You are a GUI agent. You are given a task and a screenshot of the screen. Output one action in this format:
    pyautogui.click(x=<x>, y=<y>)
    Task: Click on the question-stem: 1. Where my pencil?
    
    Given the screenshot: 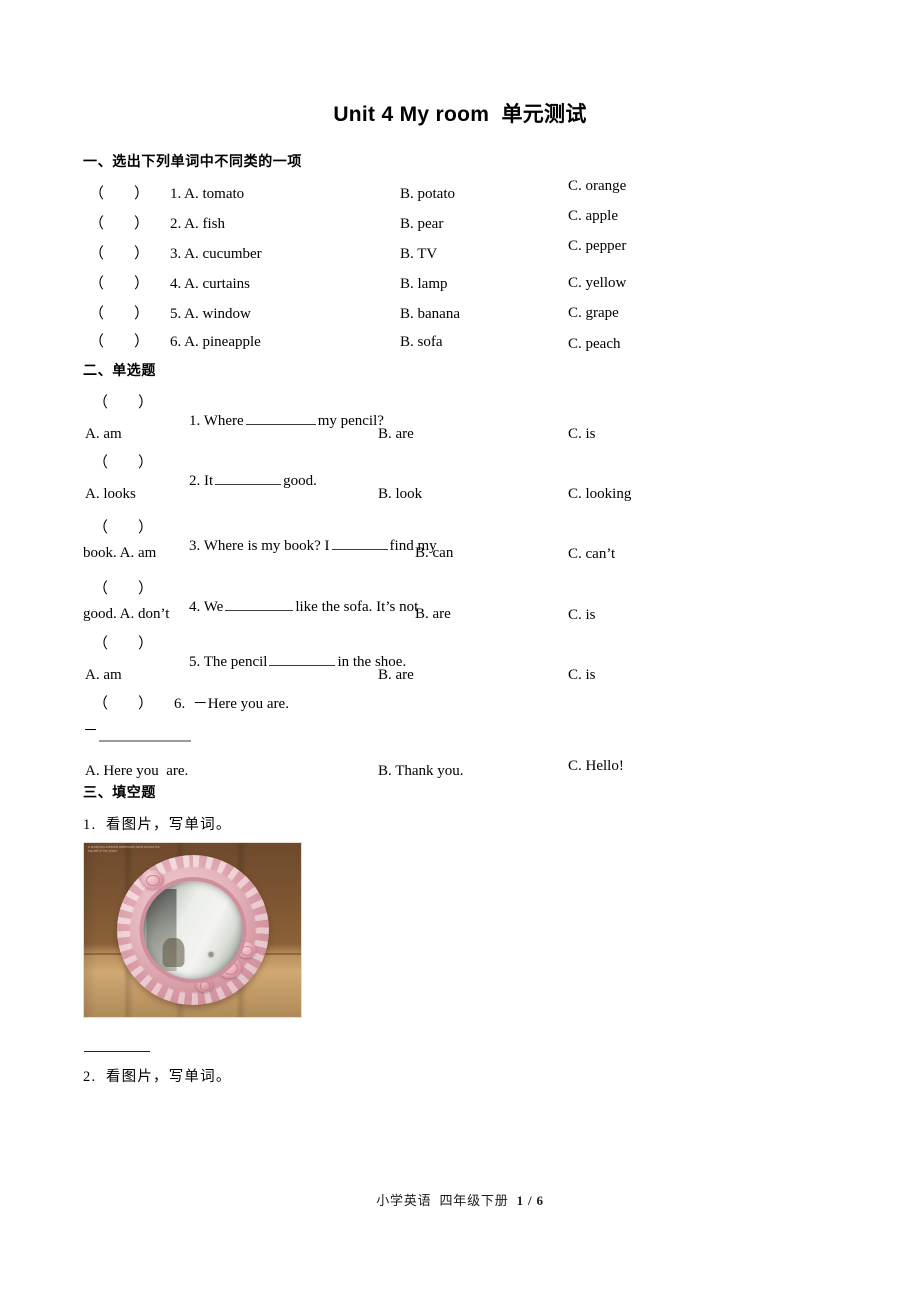 What is the action you would take?
    pyautogui.click(x=279, y=421)
    